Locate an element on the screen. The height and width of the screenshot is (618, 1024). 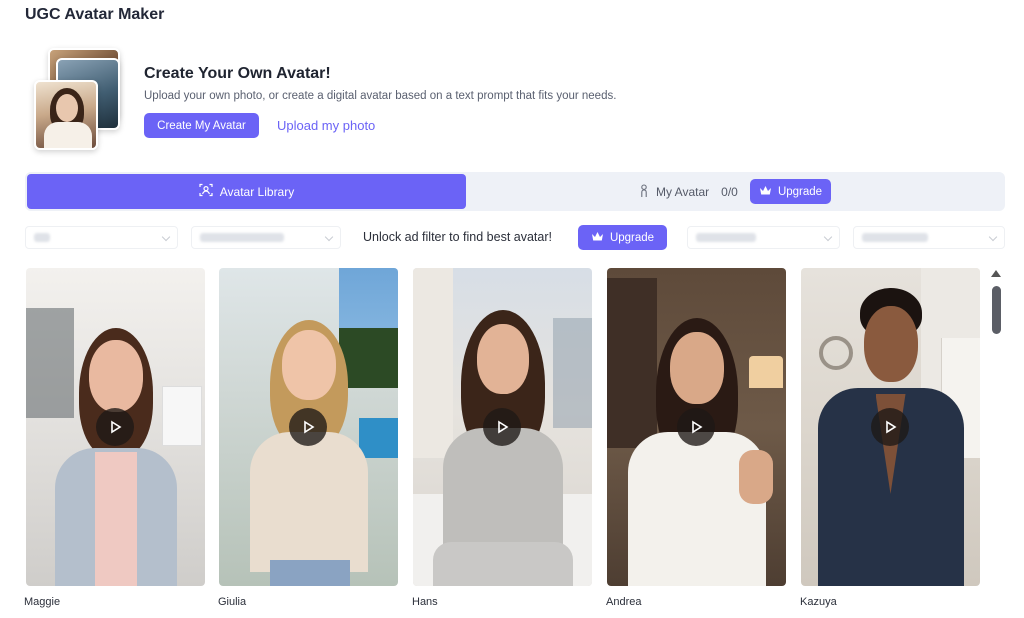
unlock-filter-message: Unlock ad filter to find best avatar! is located at coordinates (457, 237).